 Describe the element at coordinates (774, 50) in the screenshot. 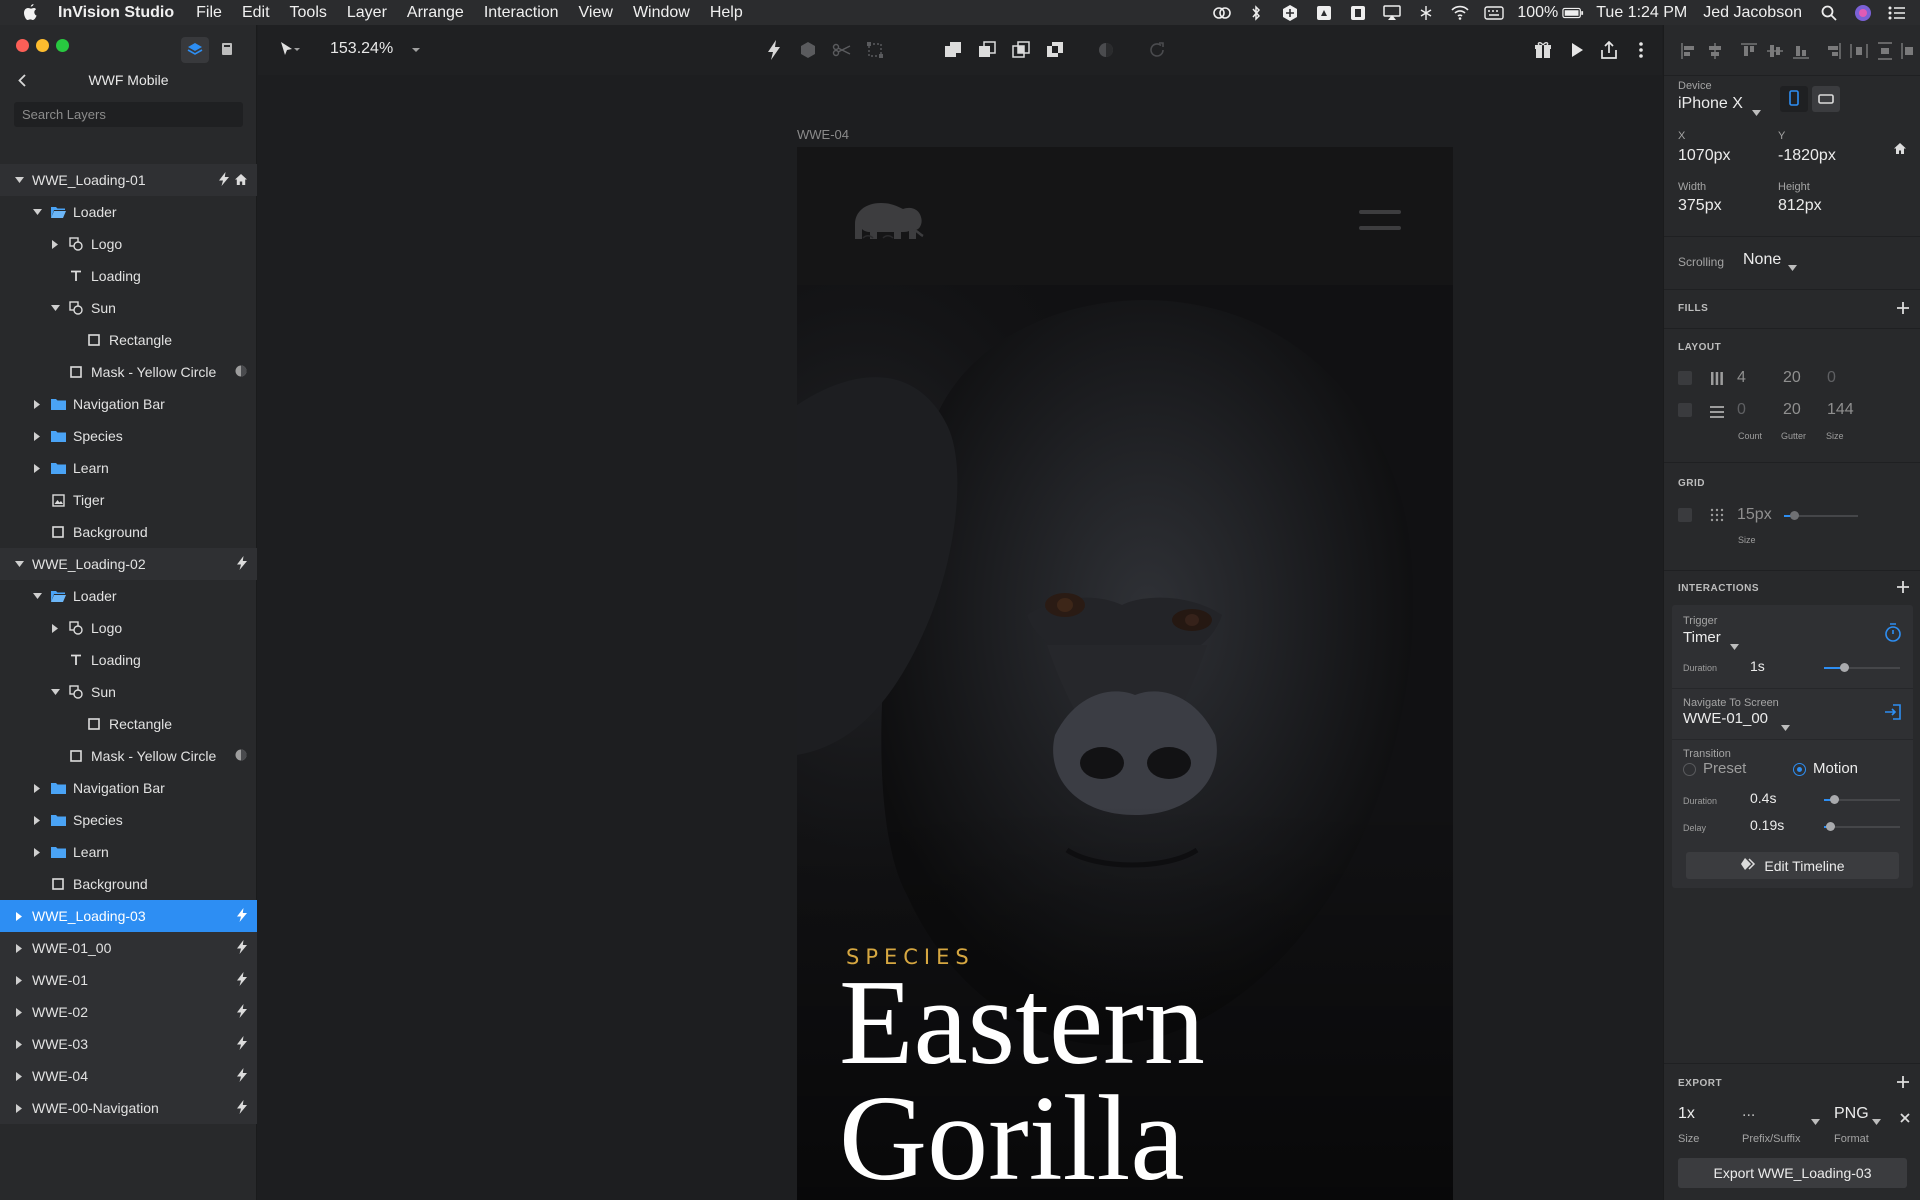

I see `bolt-icon` at that location.